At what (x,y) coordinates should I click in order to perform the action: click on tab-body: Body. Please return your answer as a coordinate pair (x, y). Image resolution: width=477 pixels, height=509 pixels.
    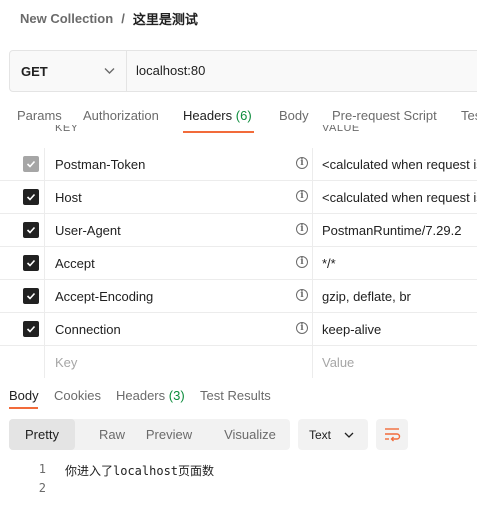
    Looking at the image, I should click on (294, 115).